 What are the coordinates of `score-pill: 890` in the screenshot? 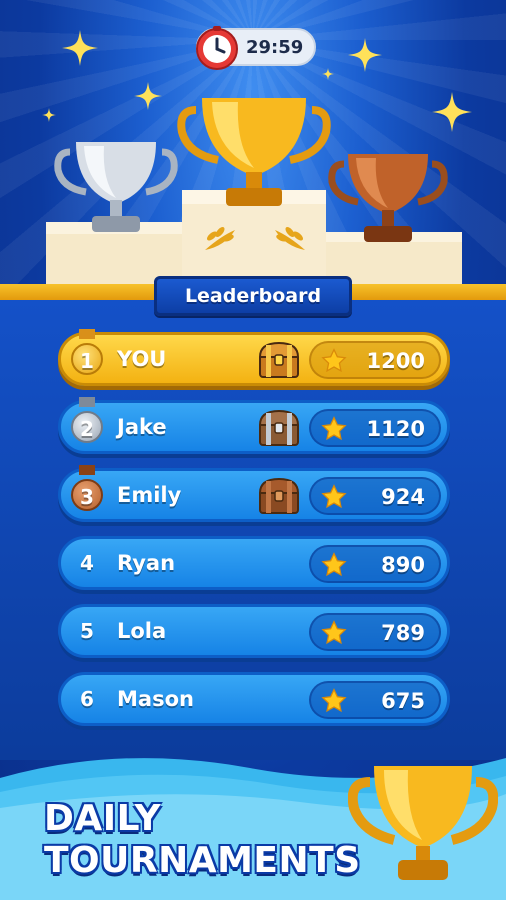 It's located at (375, 564).